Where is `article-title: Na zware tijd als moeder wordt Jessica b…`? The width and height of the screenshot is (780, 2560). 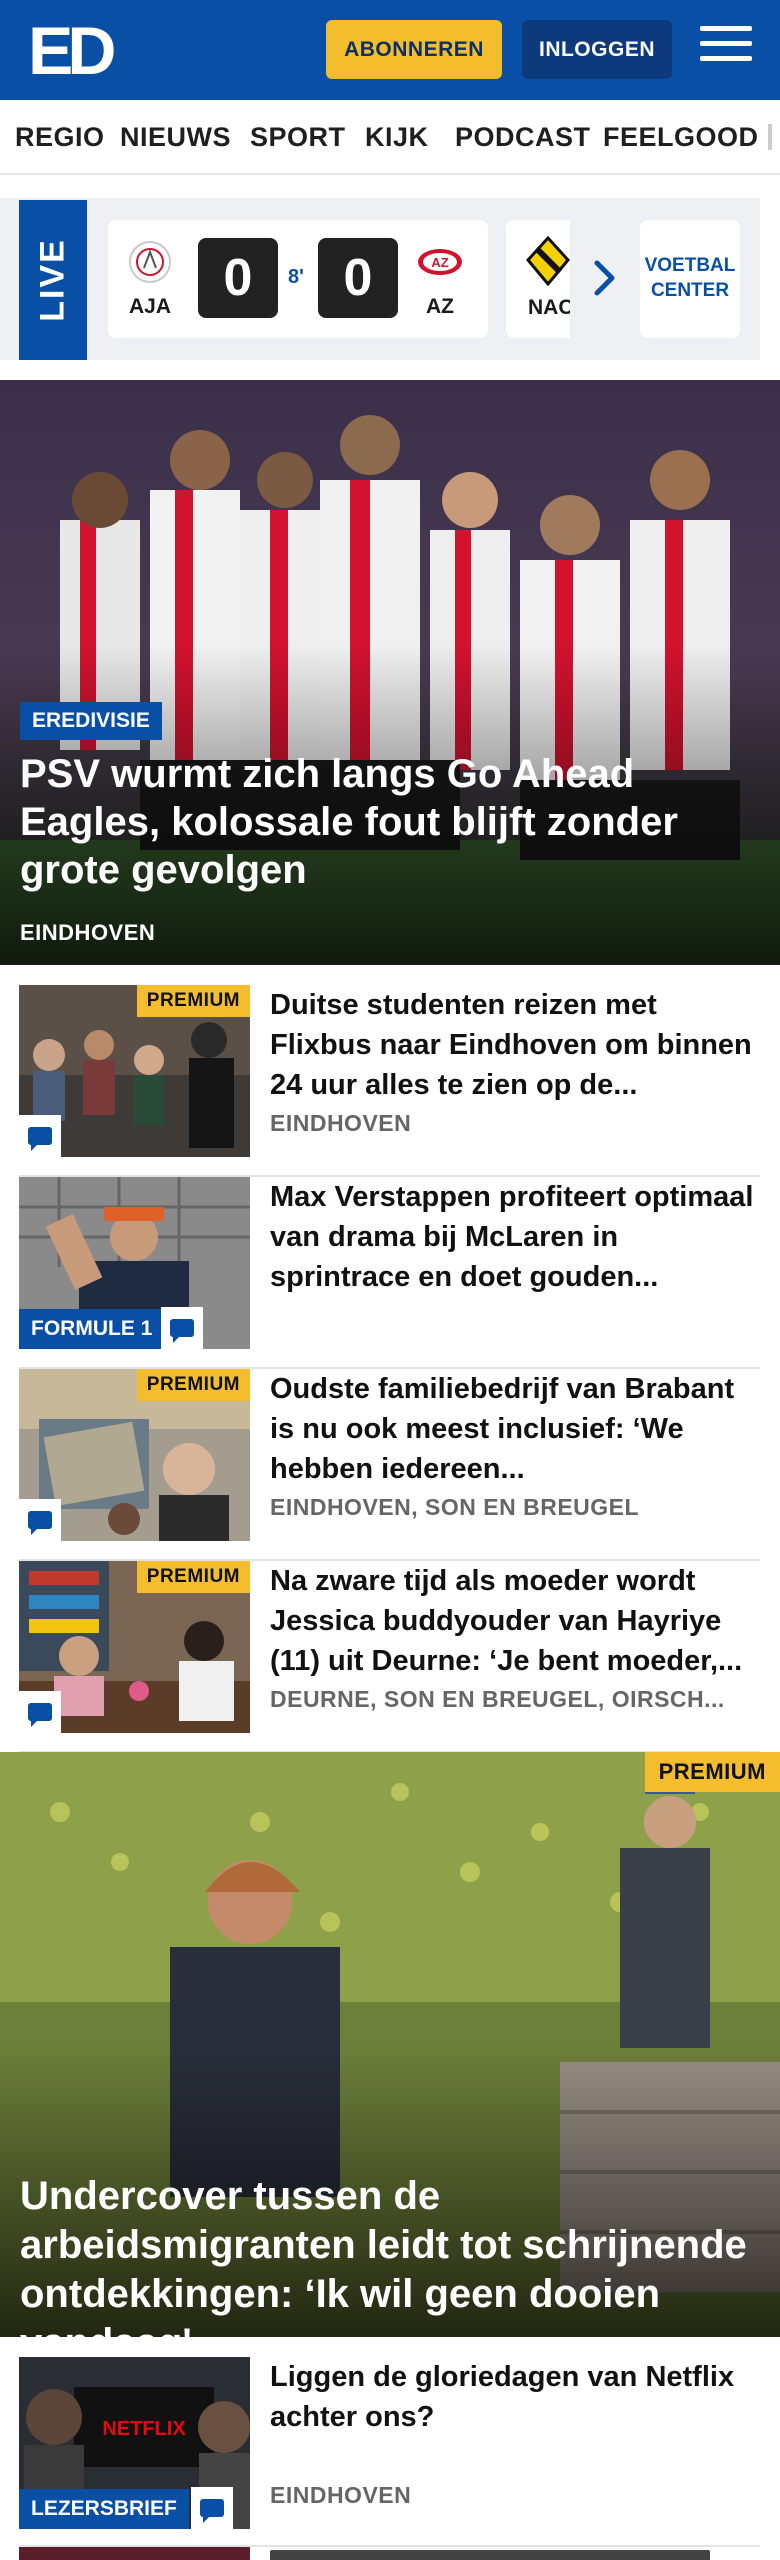
article-title: Na zware tijd als moeder wordt Jessica b… is located at coordinates (515, 1621).